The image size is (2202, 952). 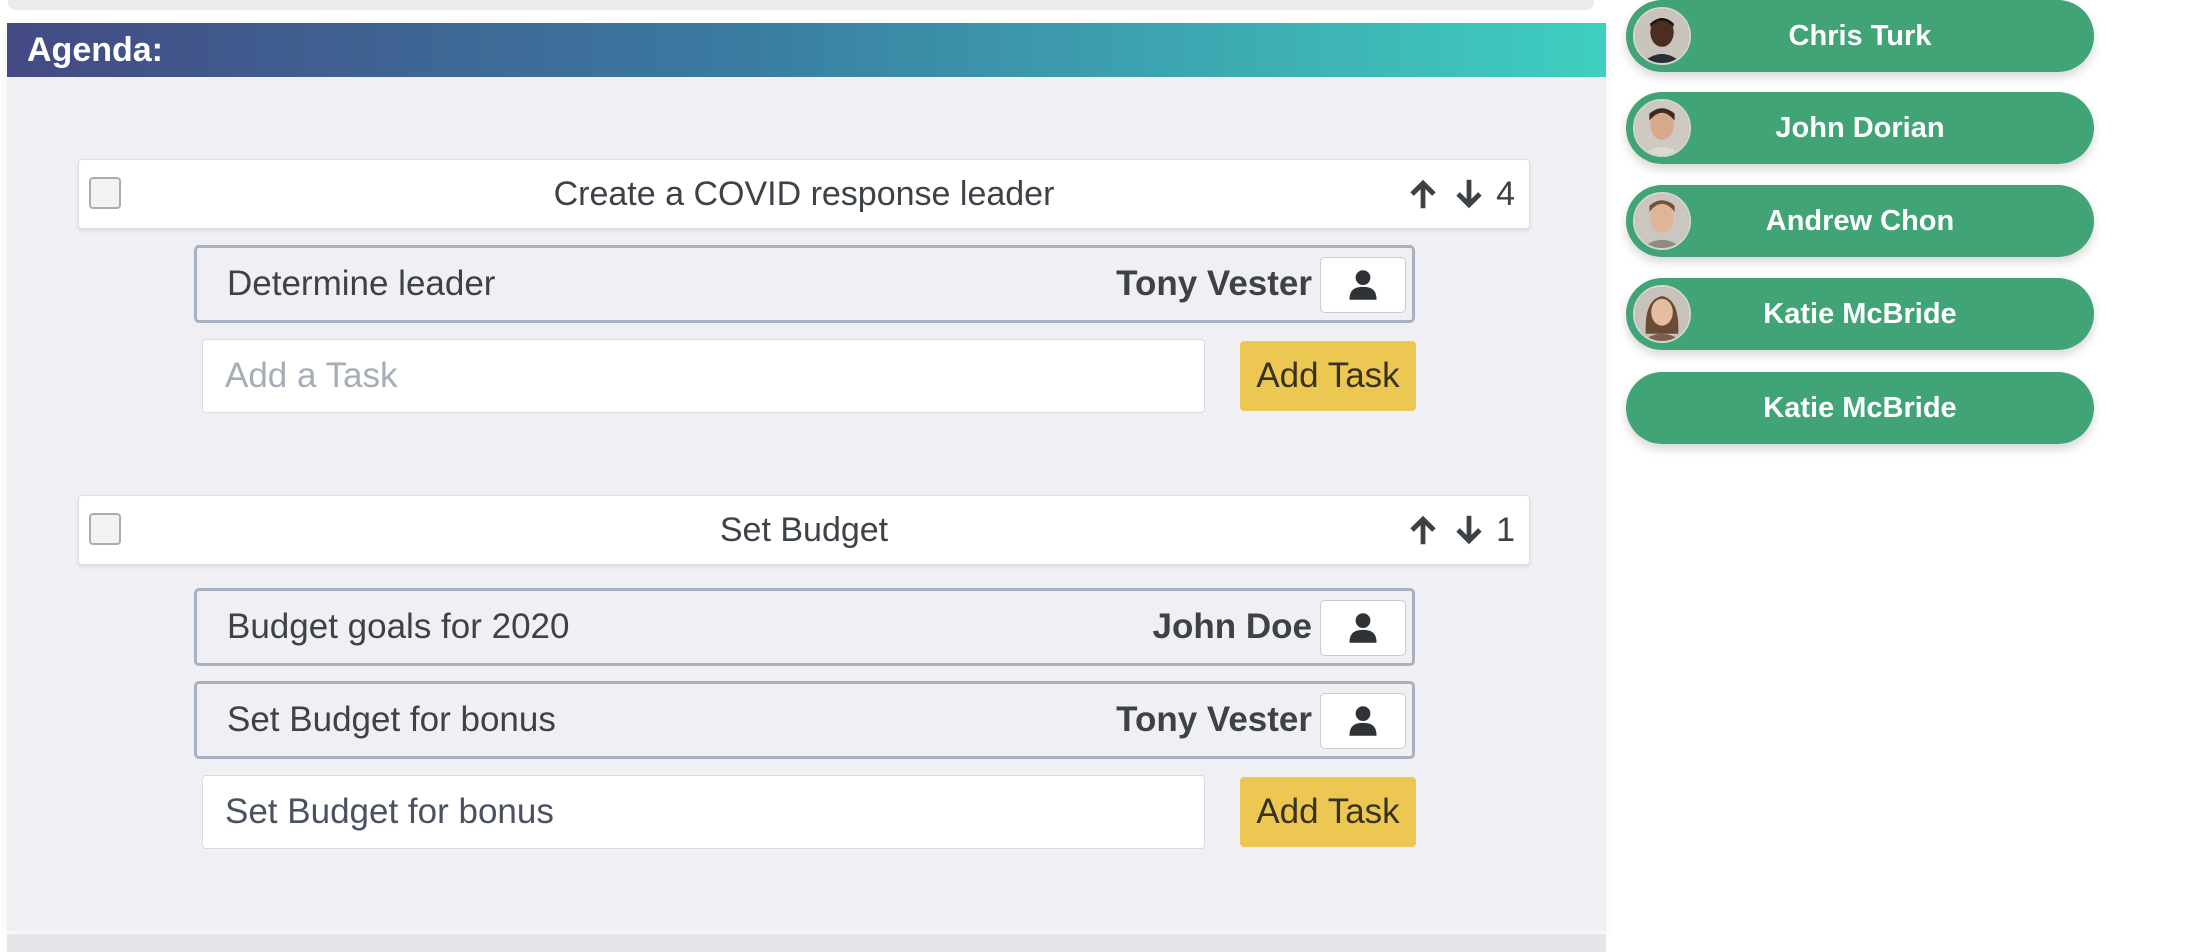 I want to click on attendee-pill: John Dorian, so click(x=1860, y=128).